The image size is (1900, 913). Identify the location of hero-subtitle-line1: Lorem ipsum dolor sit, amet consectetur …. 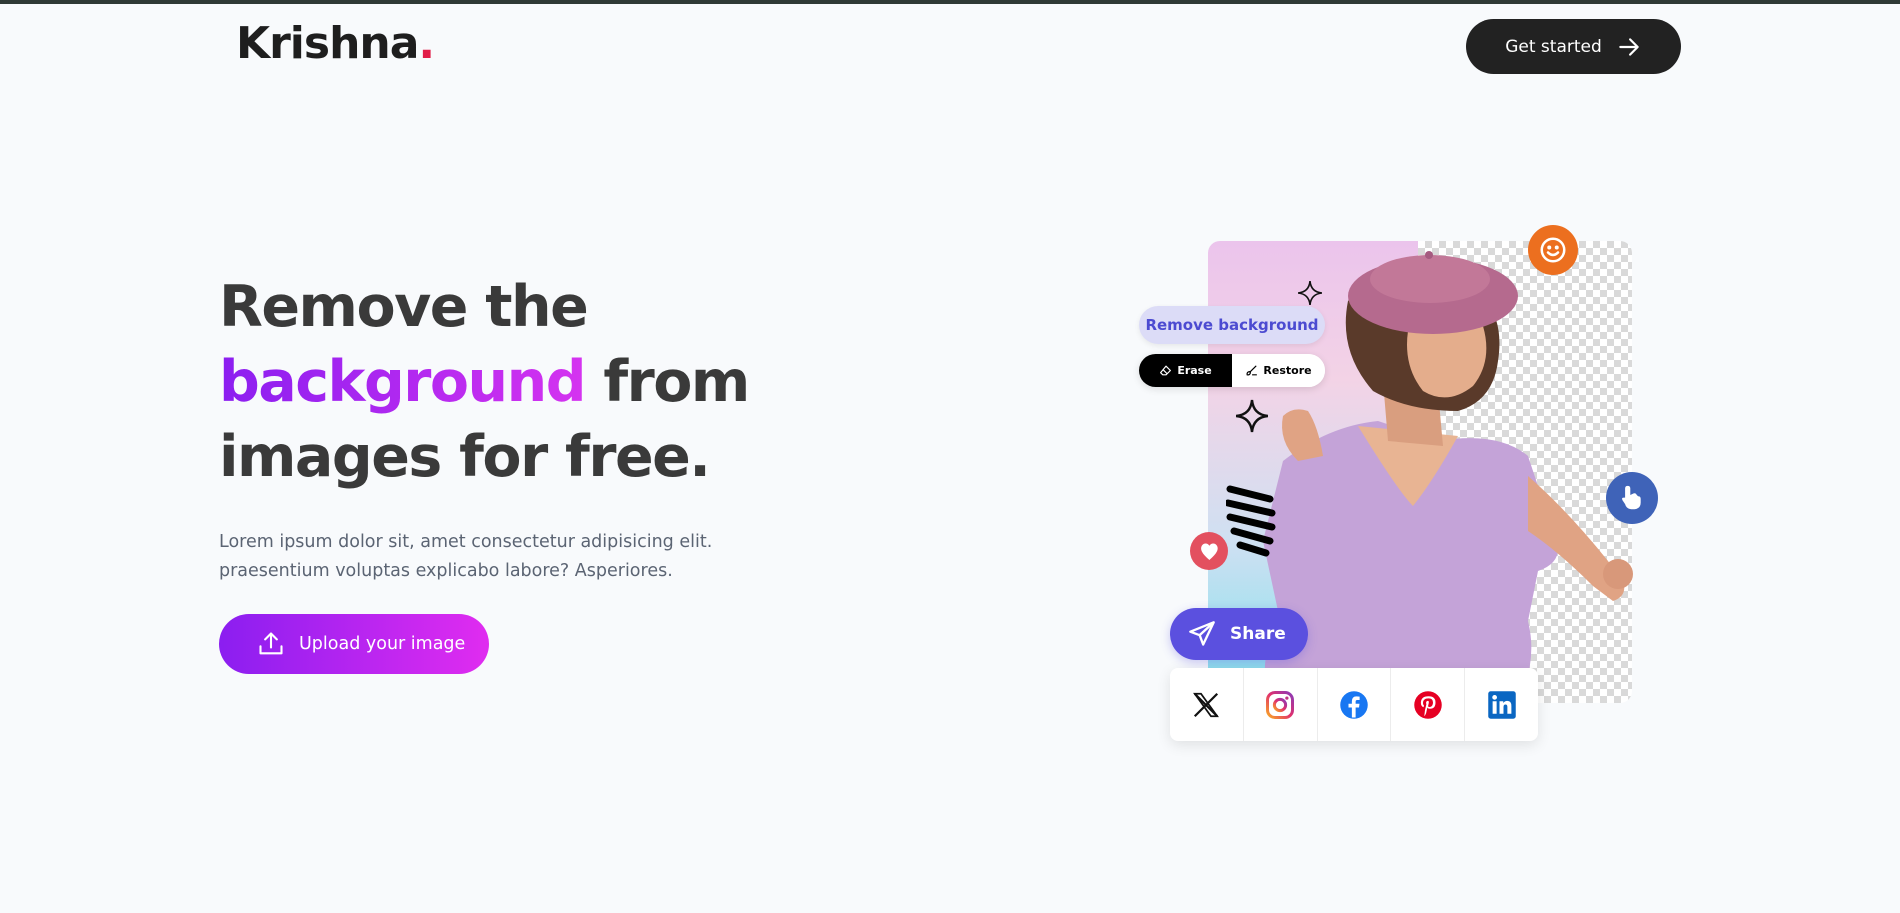
(466, 542).